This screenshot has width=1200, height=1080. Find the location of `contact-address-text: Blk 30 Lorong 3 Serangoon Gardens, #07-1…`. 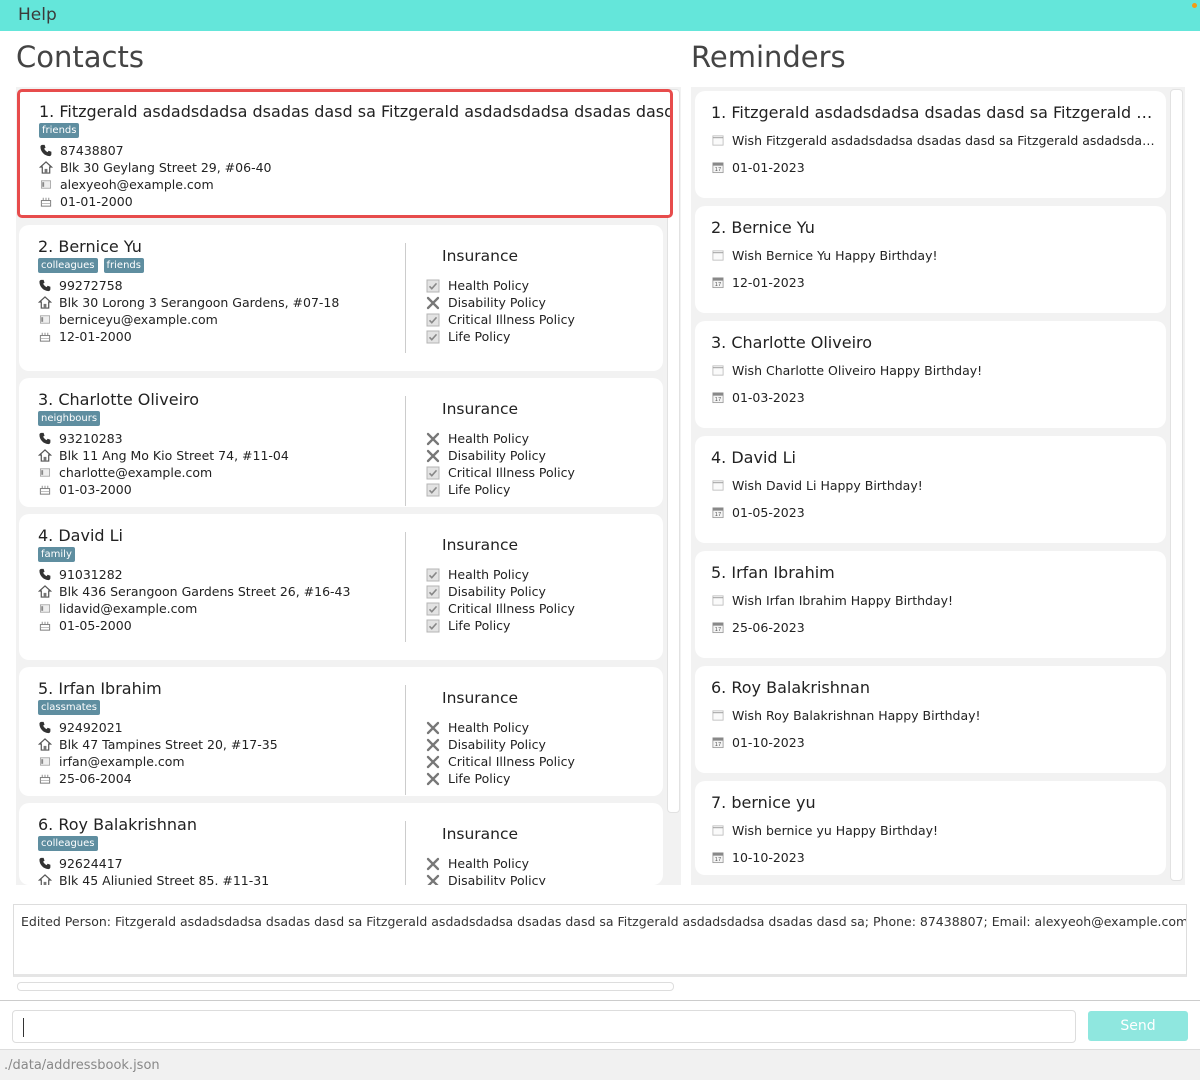

contact-address-text: Blk 30 Lorong 3 Serangoon Gardens, #07-1… is located at coordinates (199, 302).